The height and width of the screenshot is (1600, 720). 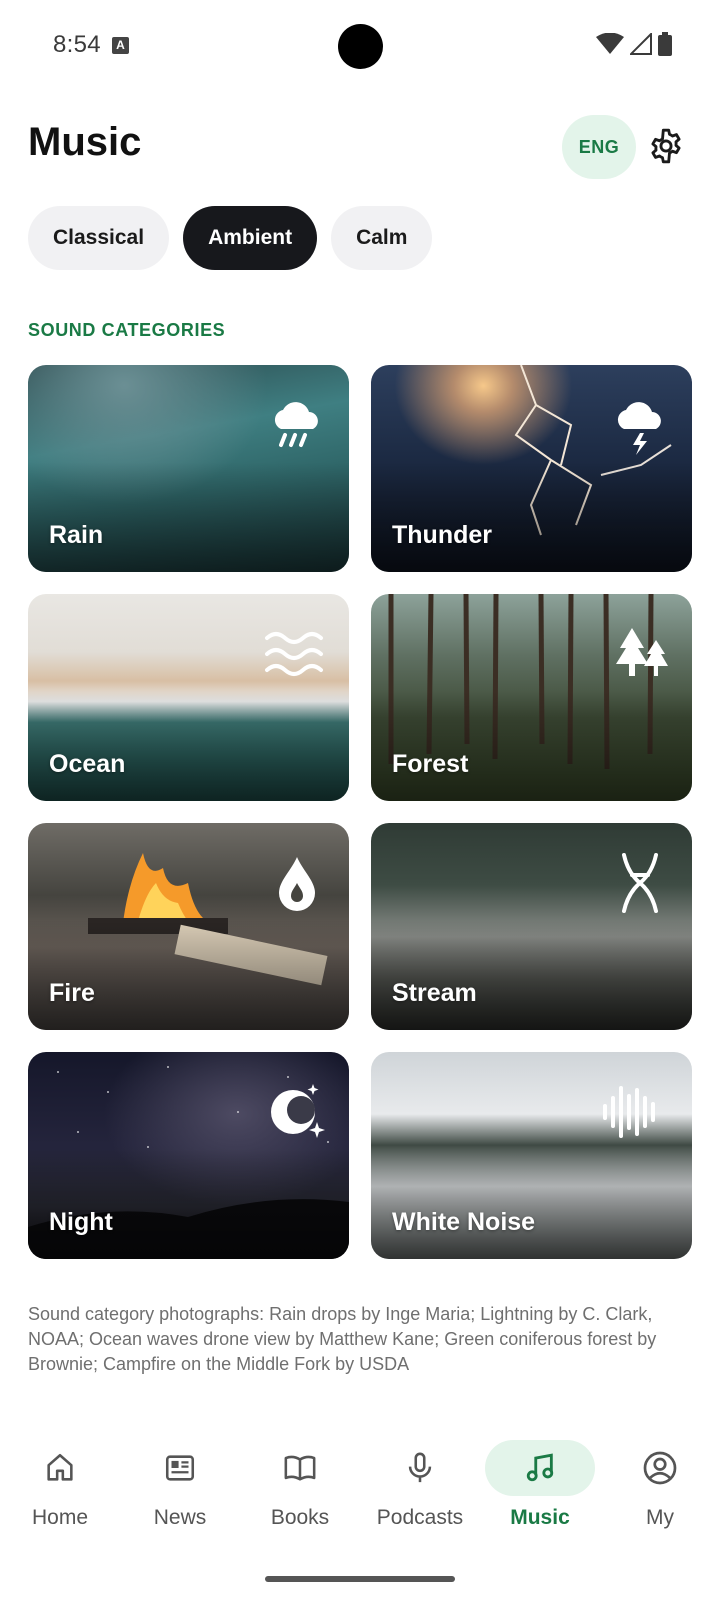 I want to click on home-indicator, so click(x=360, y=1579).